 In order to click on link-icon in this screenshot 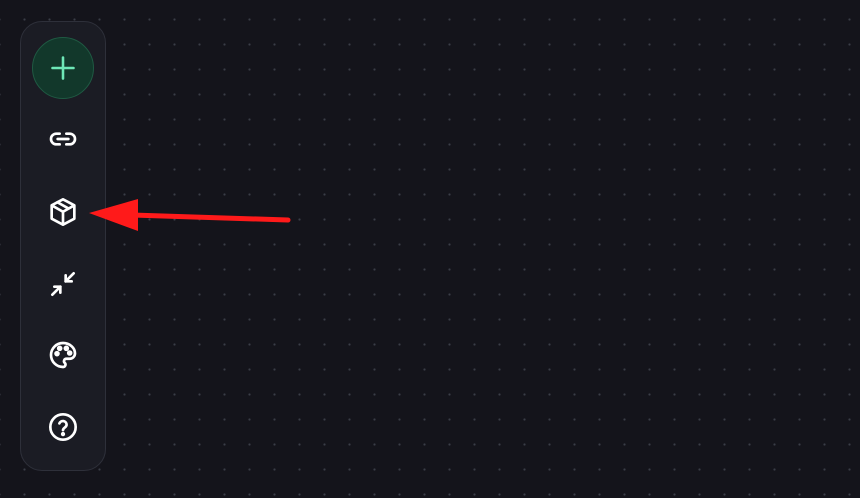, I will do `click(63, 139)`.